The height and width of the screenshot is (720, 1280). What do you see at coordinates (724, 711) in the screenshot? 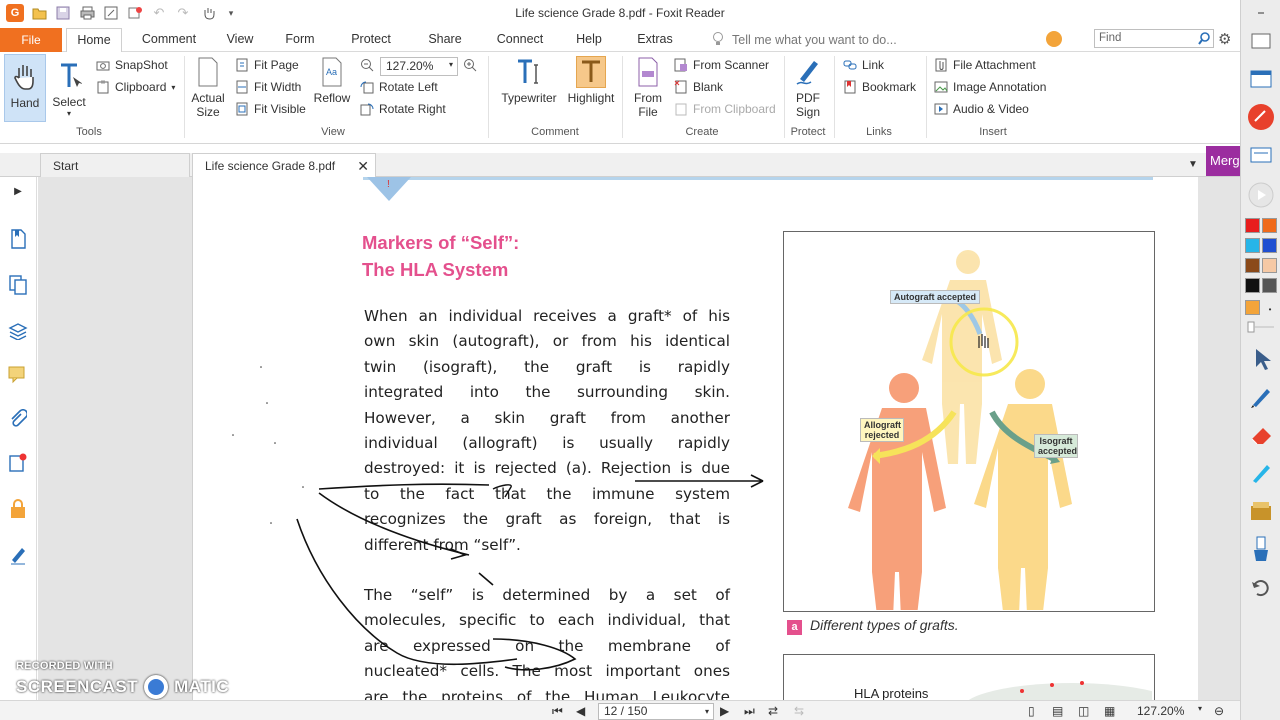
I see `next-page-icon: ▶` at bounding box center [724, 711].